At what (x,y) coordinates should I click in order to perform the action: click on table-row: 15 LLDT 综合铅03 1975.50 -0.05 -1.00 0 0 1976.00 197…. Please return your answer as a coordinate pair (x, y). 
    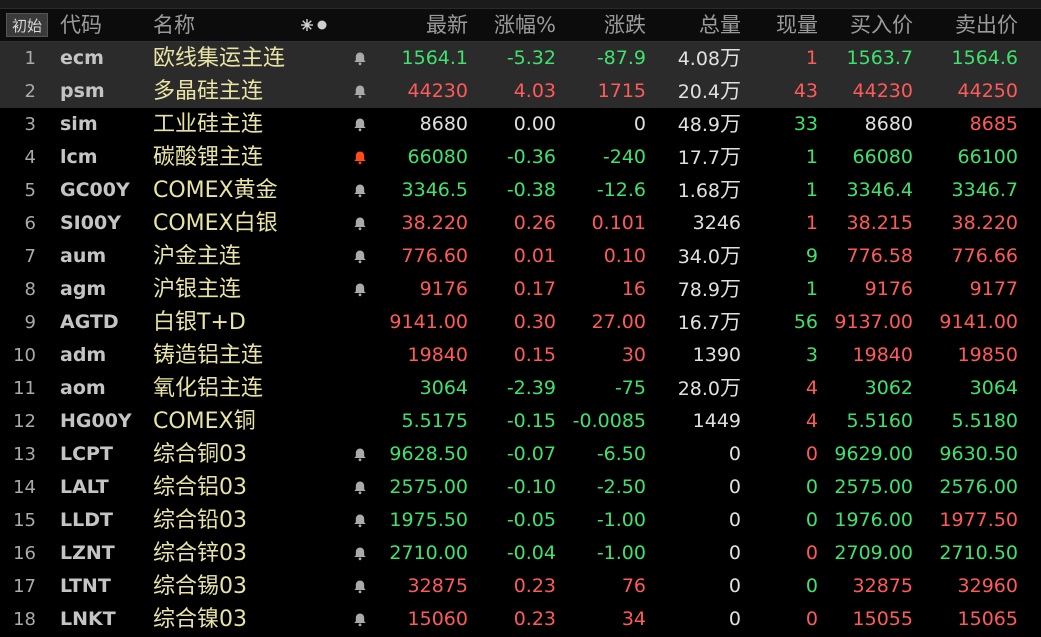
    Looking at the image, I should click on (520, 520).